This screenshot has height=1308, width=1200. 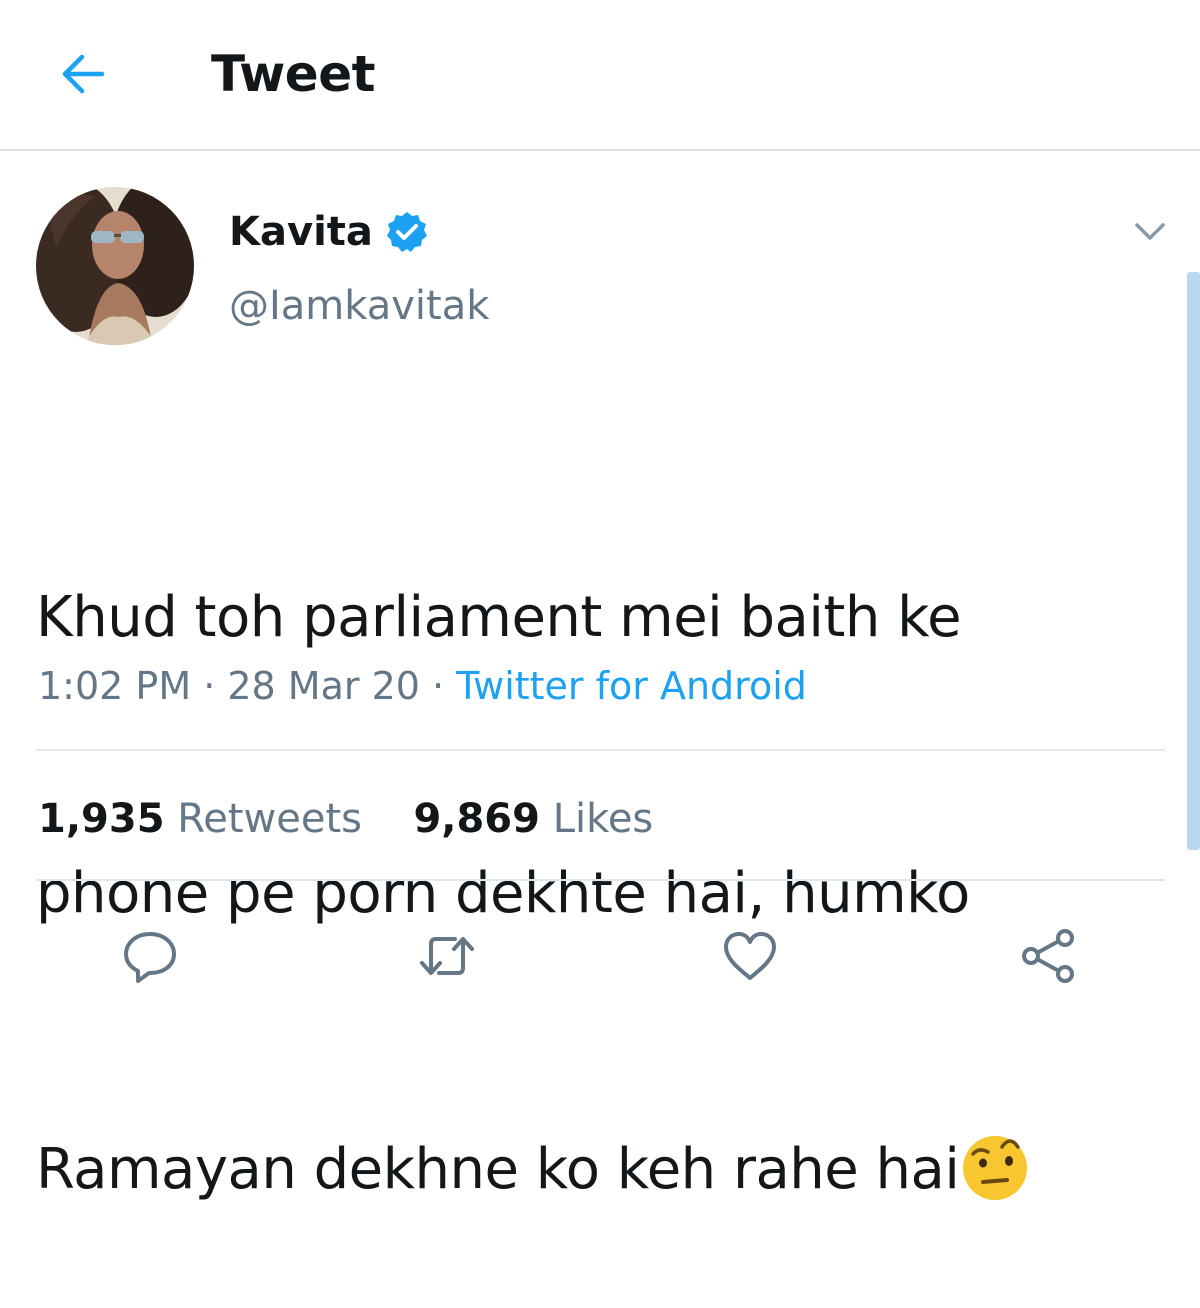 I want to click on like-button, so click(x=750, y=956).